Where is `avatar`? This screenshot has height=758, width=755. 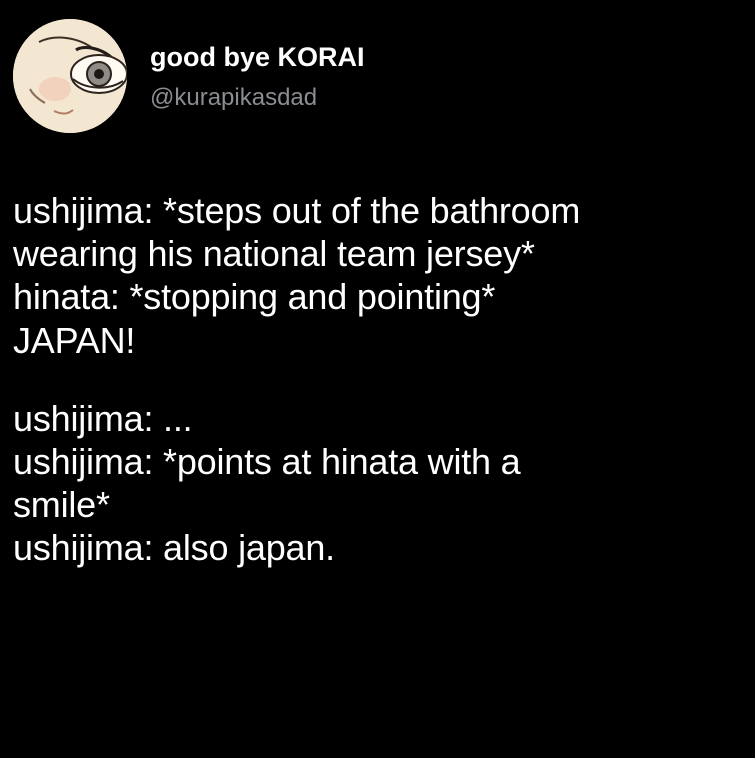 avatar is located at coordinates (70, 76).